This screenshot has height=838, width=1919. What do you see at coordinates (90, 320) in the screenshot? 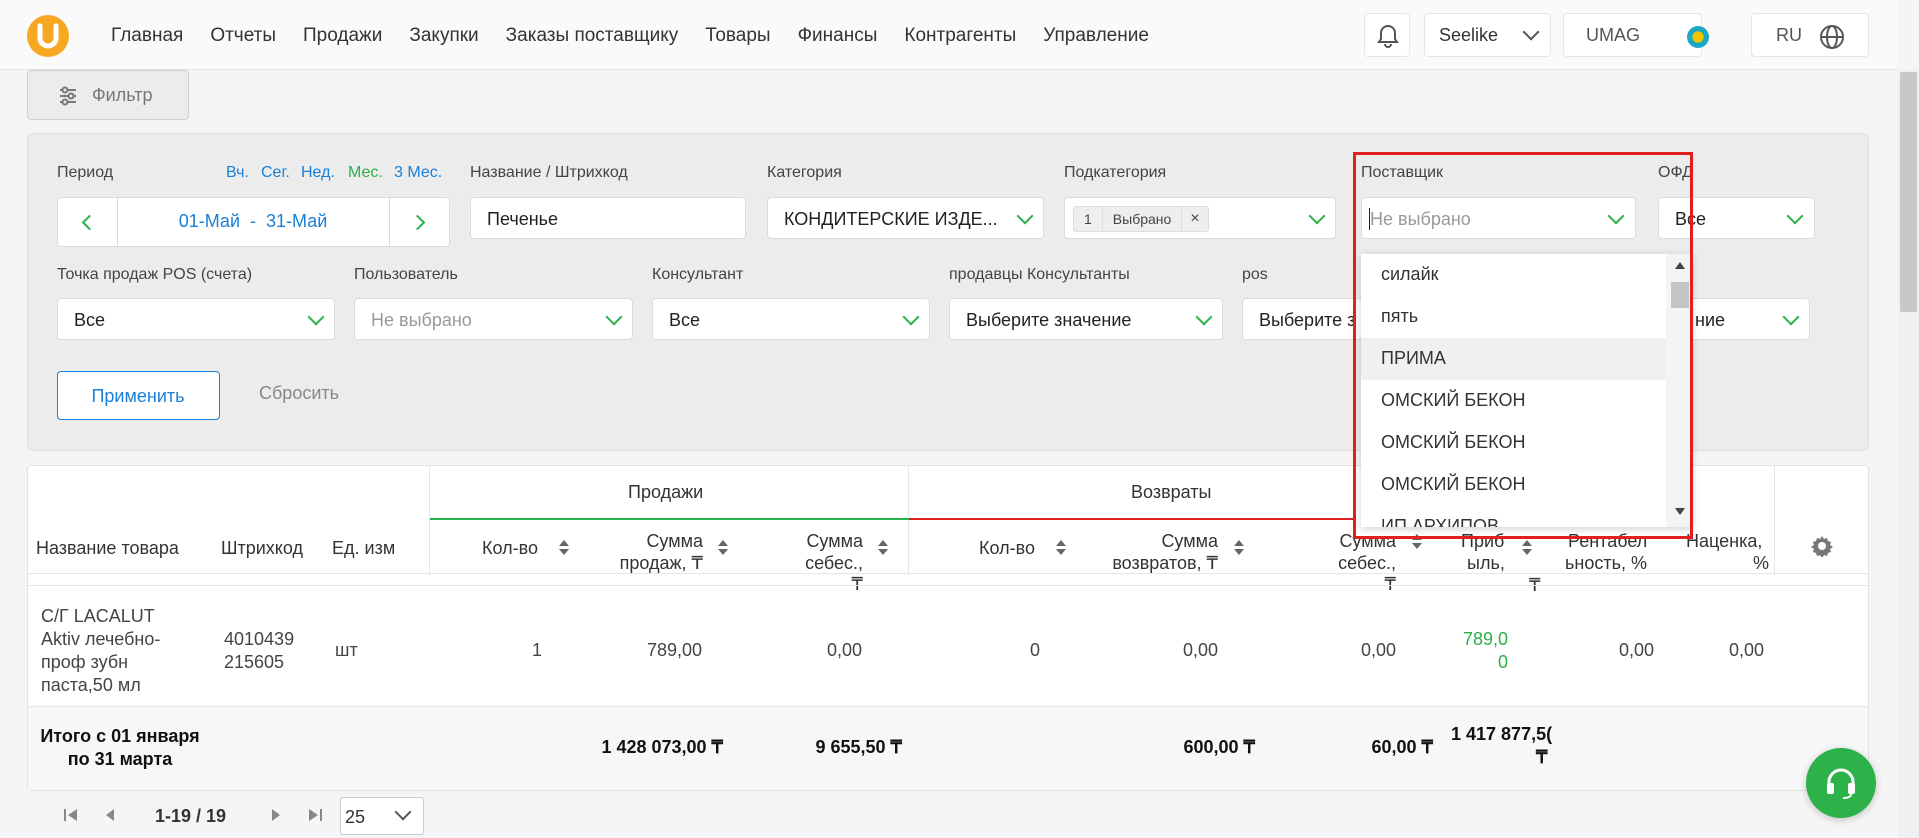
I see `pos-value: Все` at bounding box center [90, 320].